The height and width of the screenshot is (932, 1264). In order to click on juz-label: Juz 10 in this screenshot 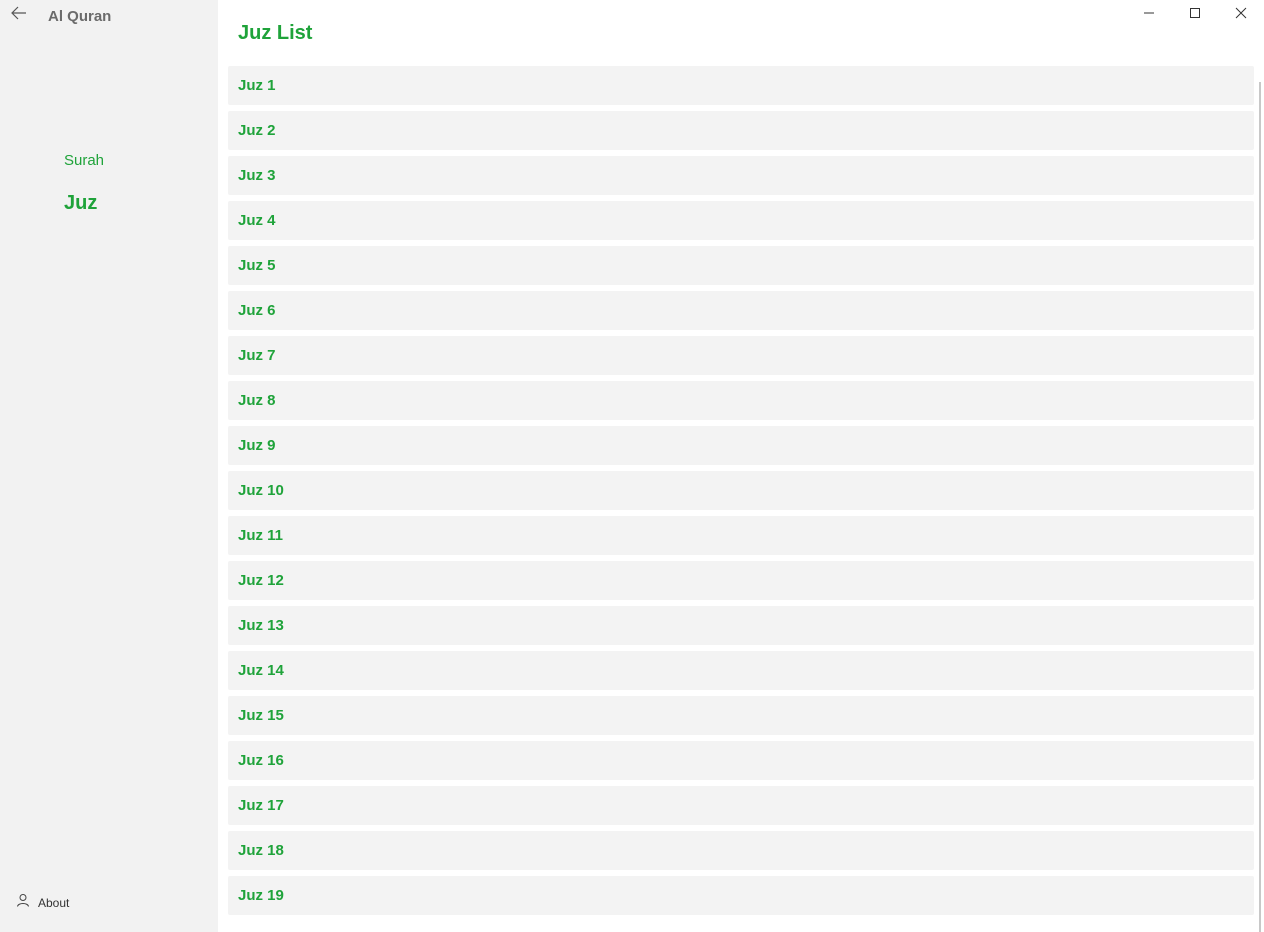, I will do `click(261, 490)`.